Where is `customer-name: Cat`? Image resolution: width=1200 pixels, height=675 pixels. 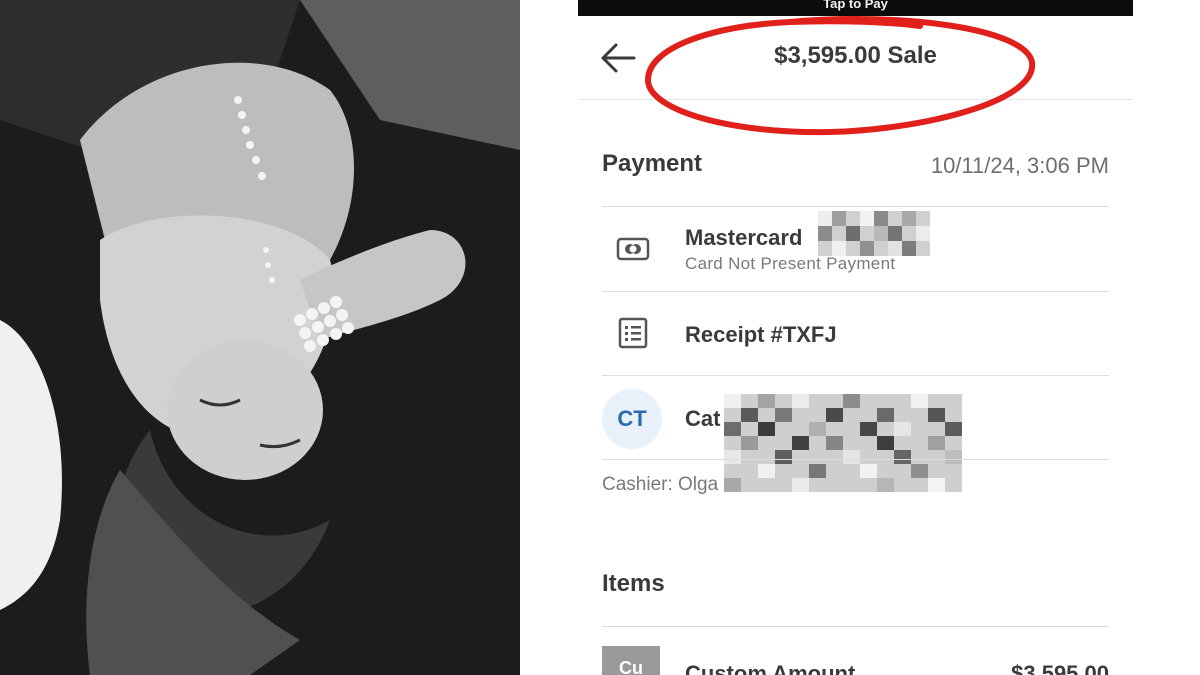
customer-name: Cat is located at coordinates (703, 418).